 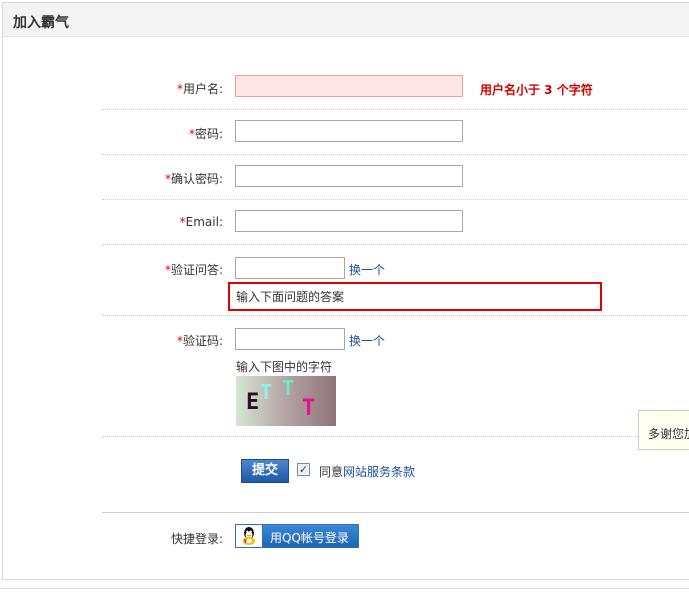 I want to click on security-question-label: *验证问答:, so click(x=193, y=270).